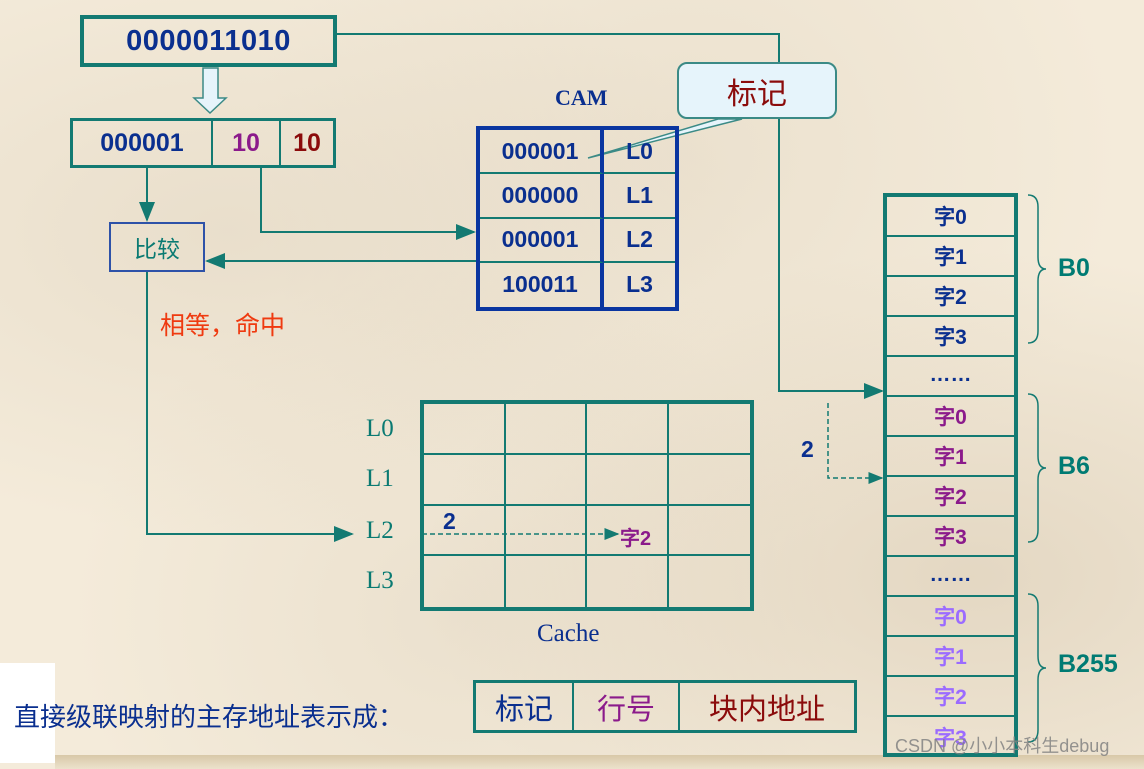 The image size is (1144, 769). I want to click on cam-title: CAM, so click(581, 97).